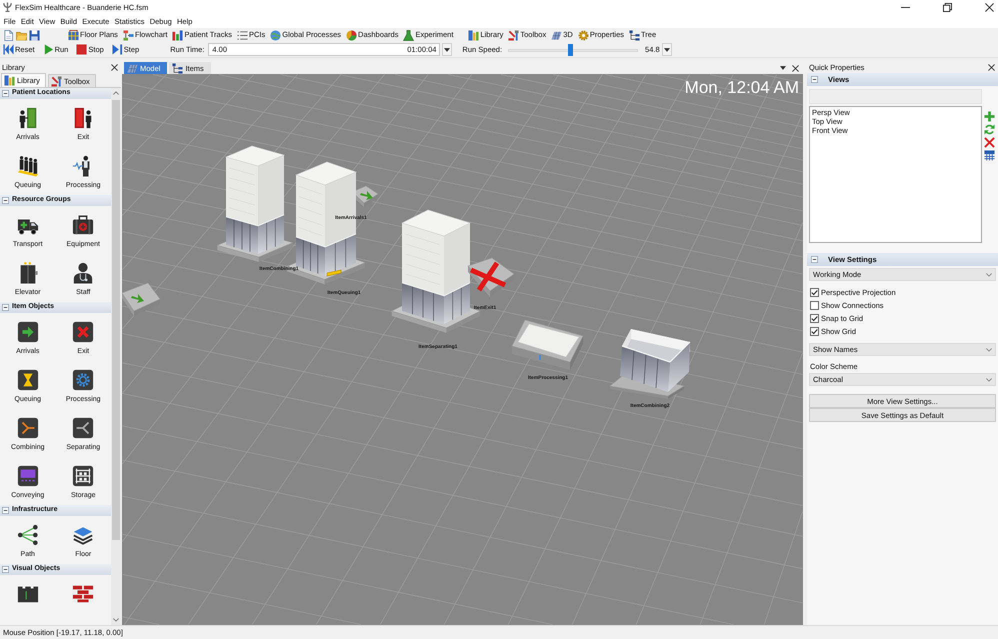  What do you see at coordinates (27, 476) in the screenshot?
I see `conveyor-tile-icon` at bounding box center [27, 476].